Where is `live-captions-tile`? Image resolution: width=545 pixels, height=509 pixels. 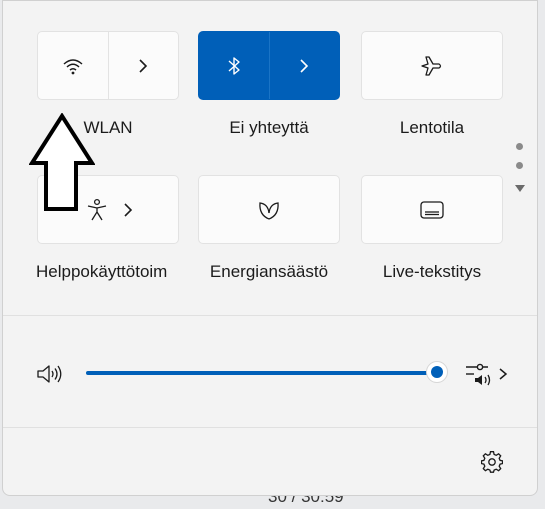
live-captions-tile is located at coordinates (432, 209).